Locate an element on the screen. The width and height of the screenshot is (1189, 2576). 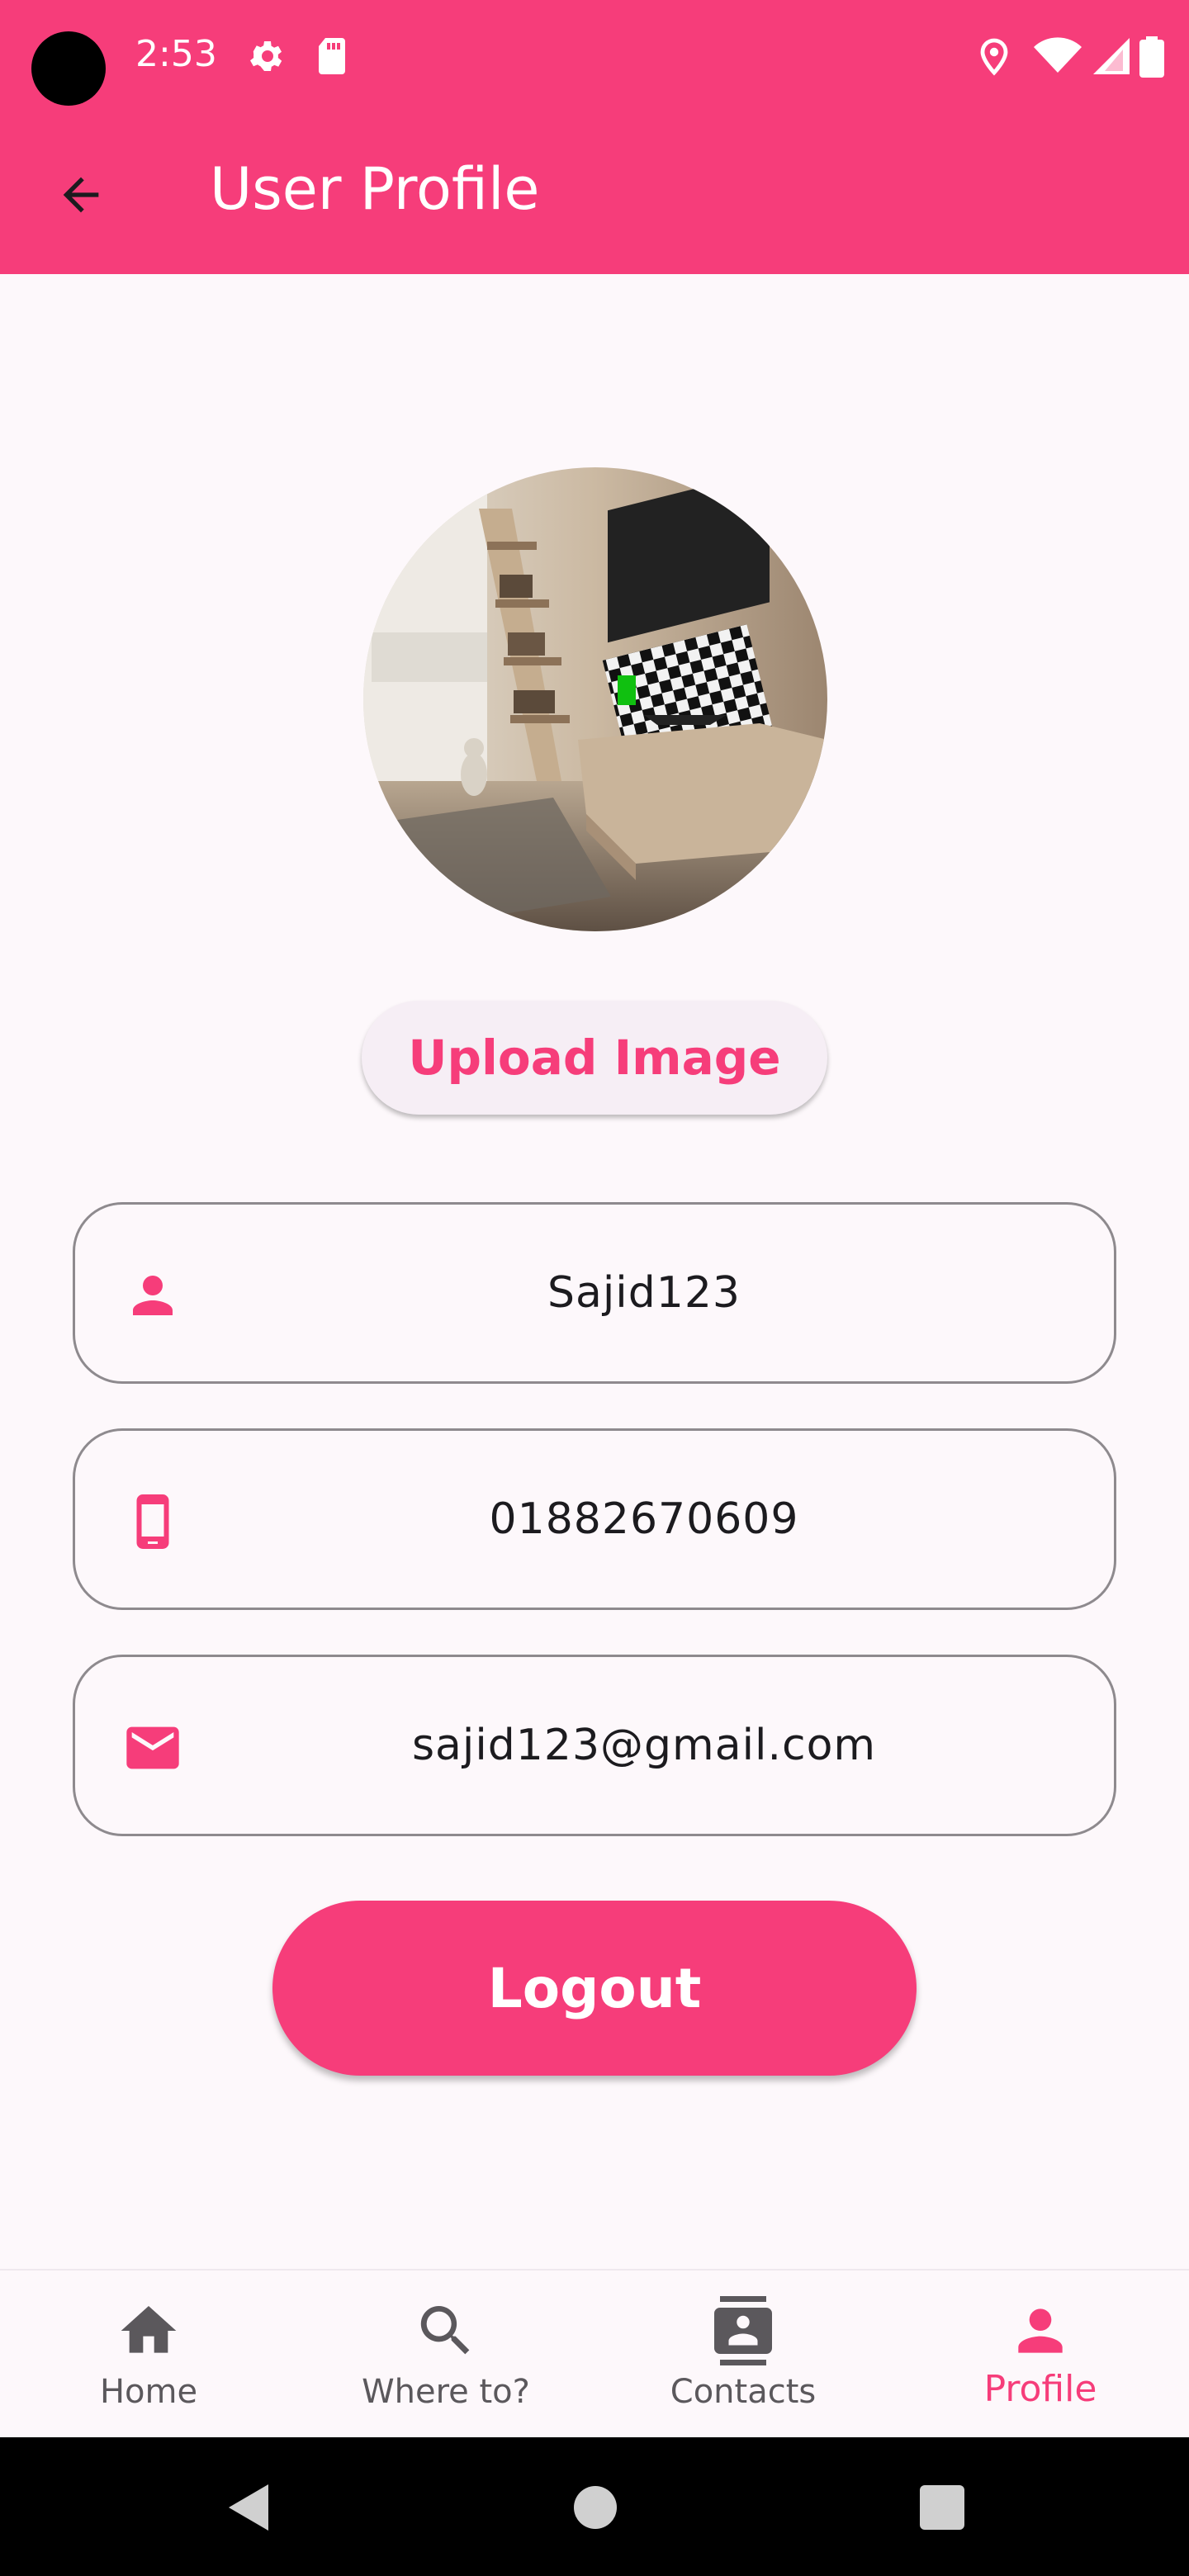
nav-label-home: Home is located at coordinates (148, 2392).